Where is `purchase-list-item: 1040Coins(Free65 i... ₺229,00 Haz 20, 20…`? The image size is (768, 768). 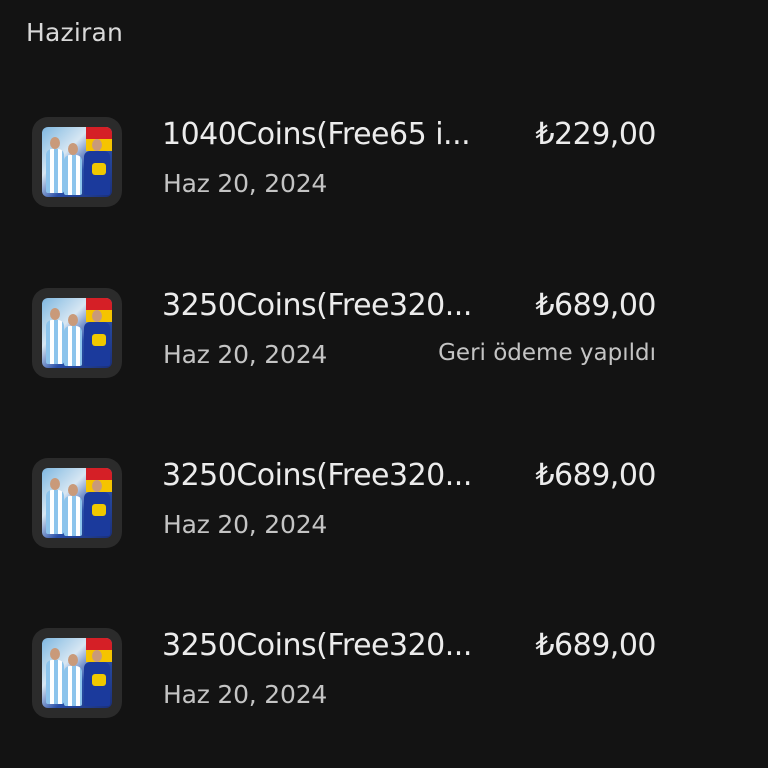 purchase-list-item: 1040Coins(Free65 i... ₺229,00 Haz 20, 20… is located at coordinates (384, 167).